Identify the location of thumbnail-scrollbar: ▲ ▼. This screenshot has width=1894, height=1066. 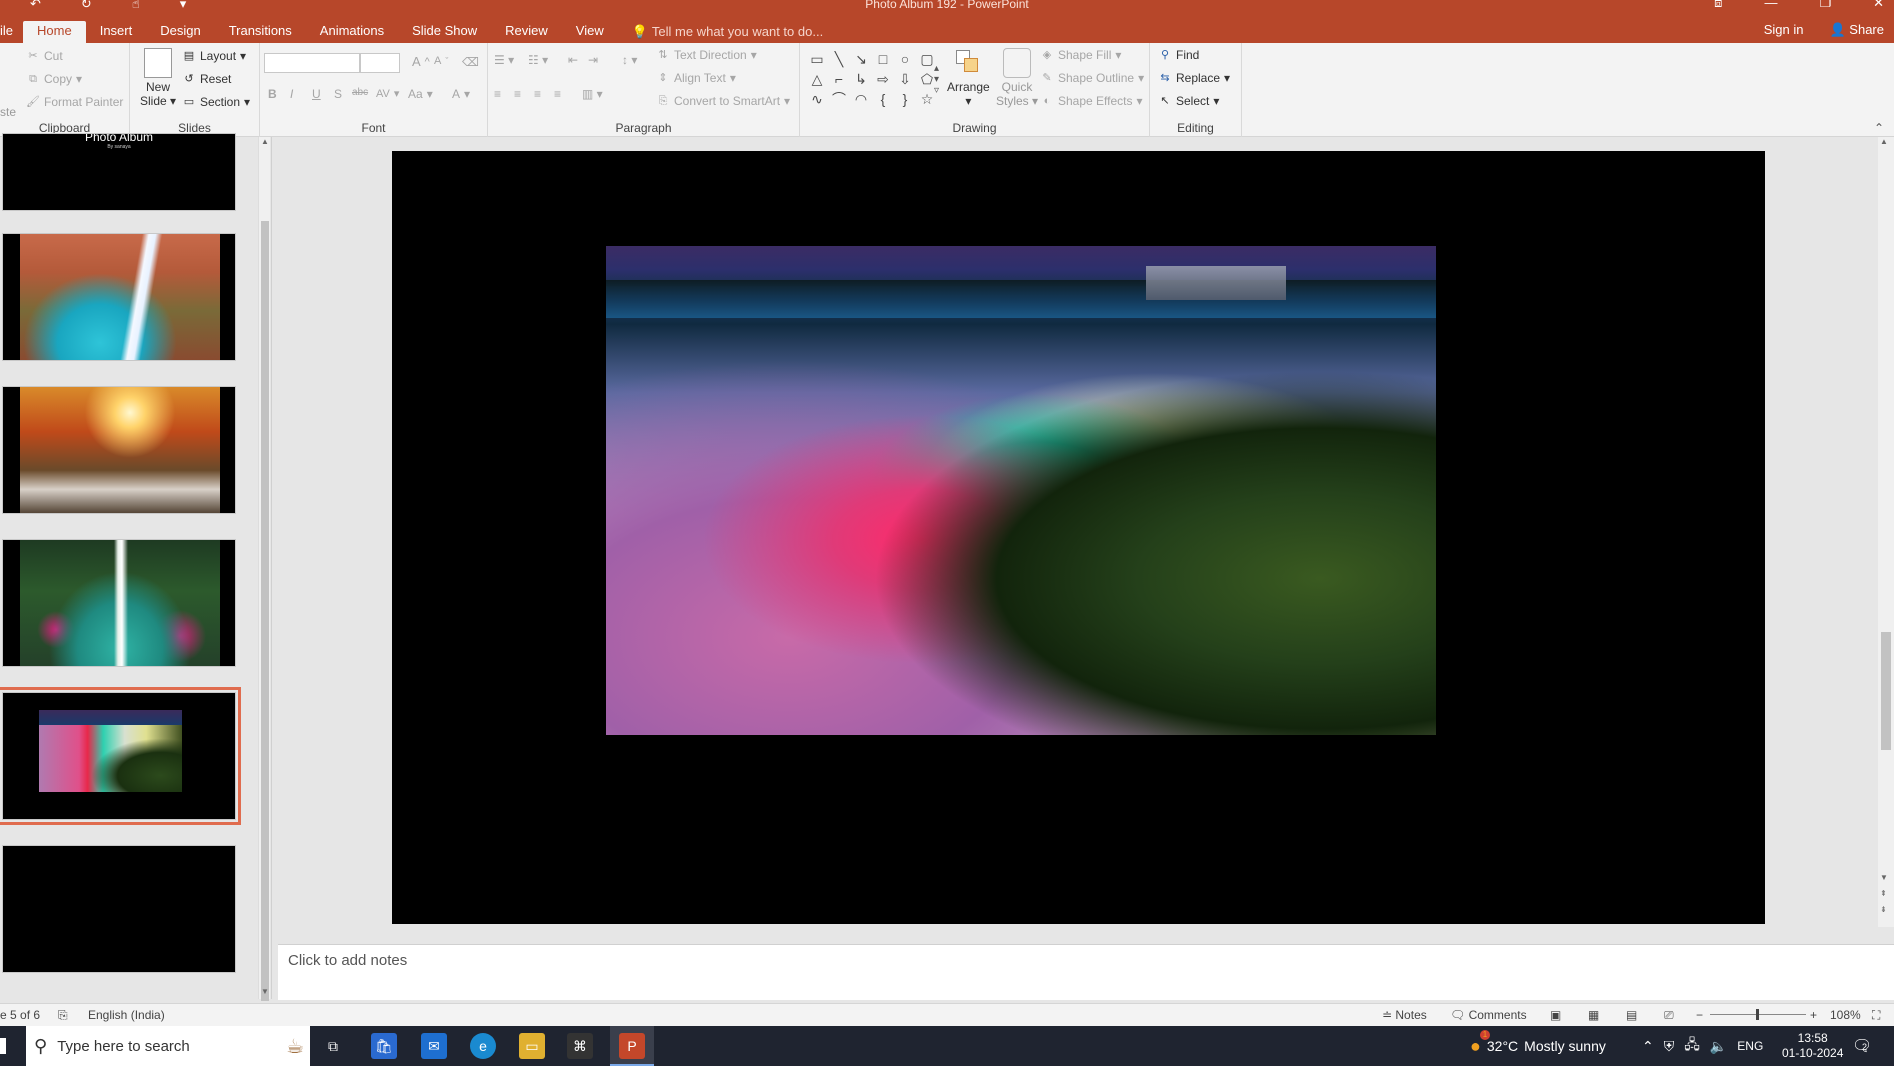
(264, 569).